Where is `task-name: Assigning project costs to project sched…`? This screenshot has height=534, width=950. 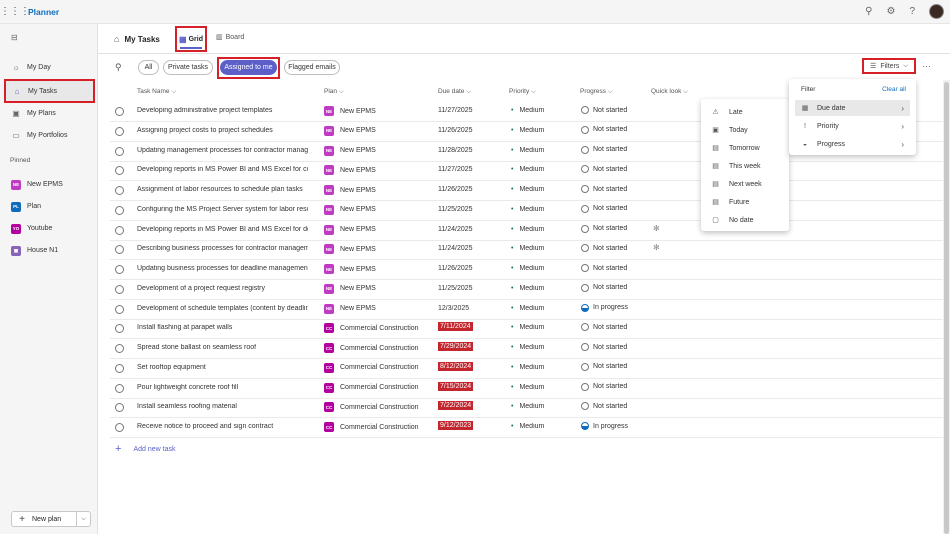 task-name: Assigning project costs to project sched… is located at coordinates (222, 130).